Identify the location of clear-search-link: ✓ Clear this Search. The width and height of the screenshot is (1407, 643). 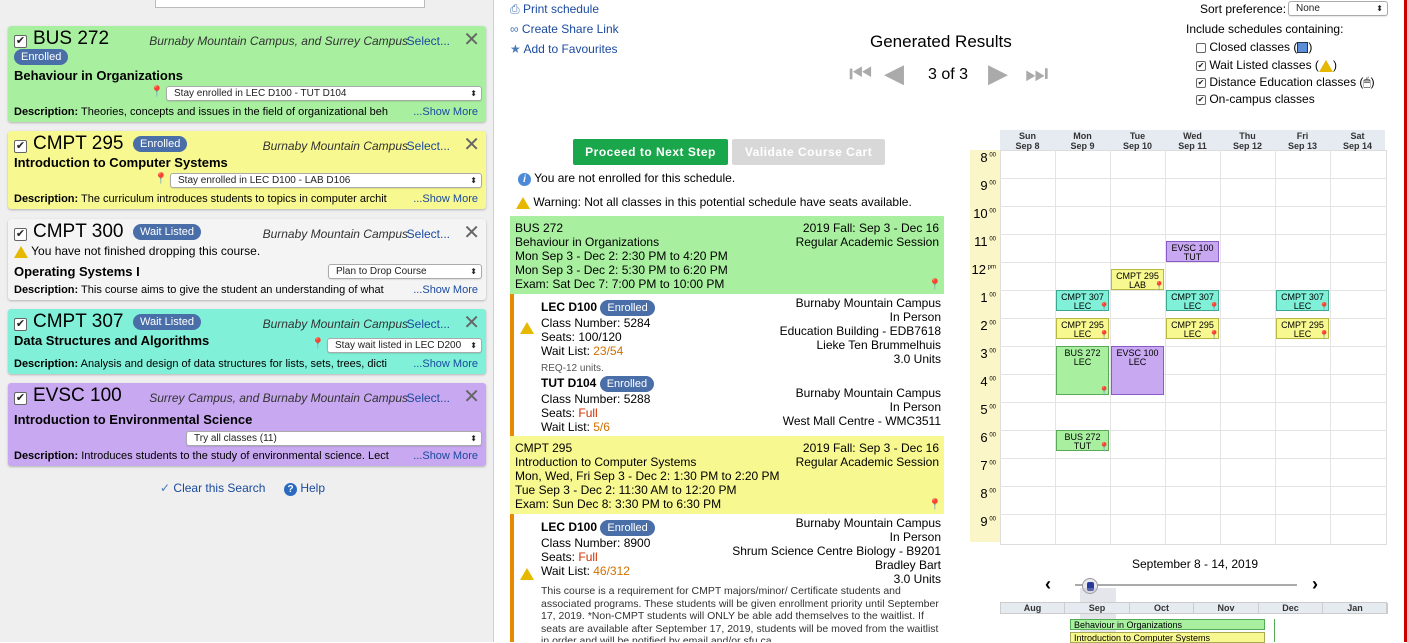
(212, 488).